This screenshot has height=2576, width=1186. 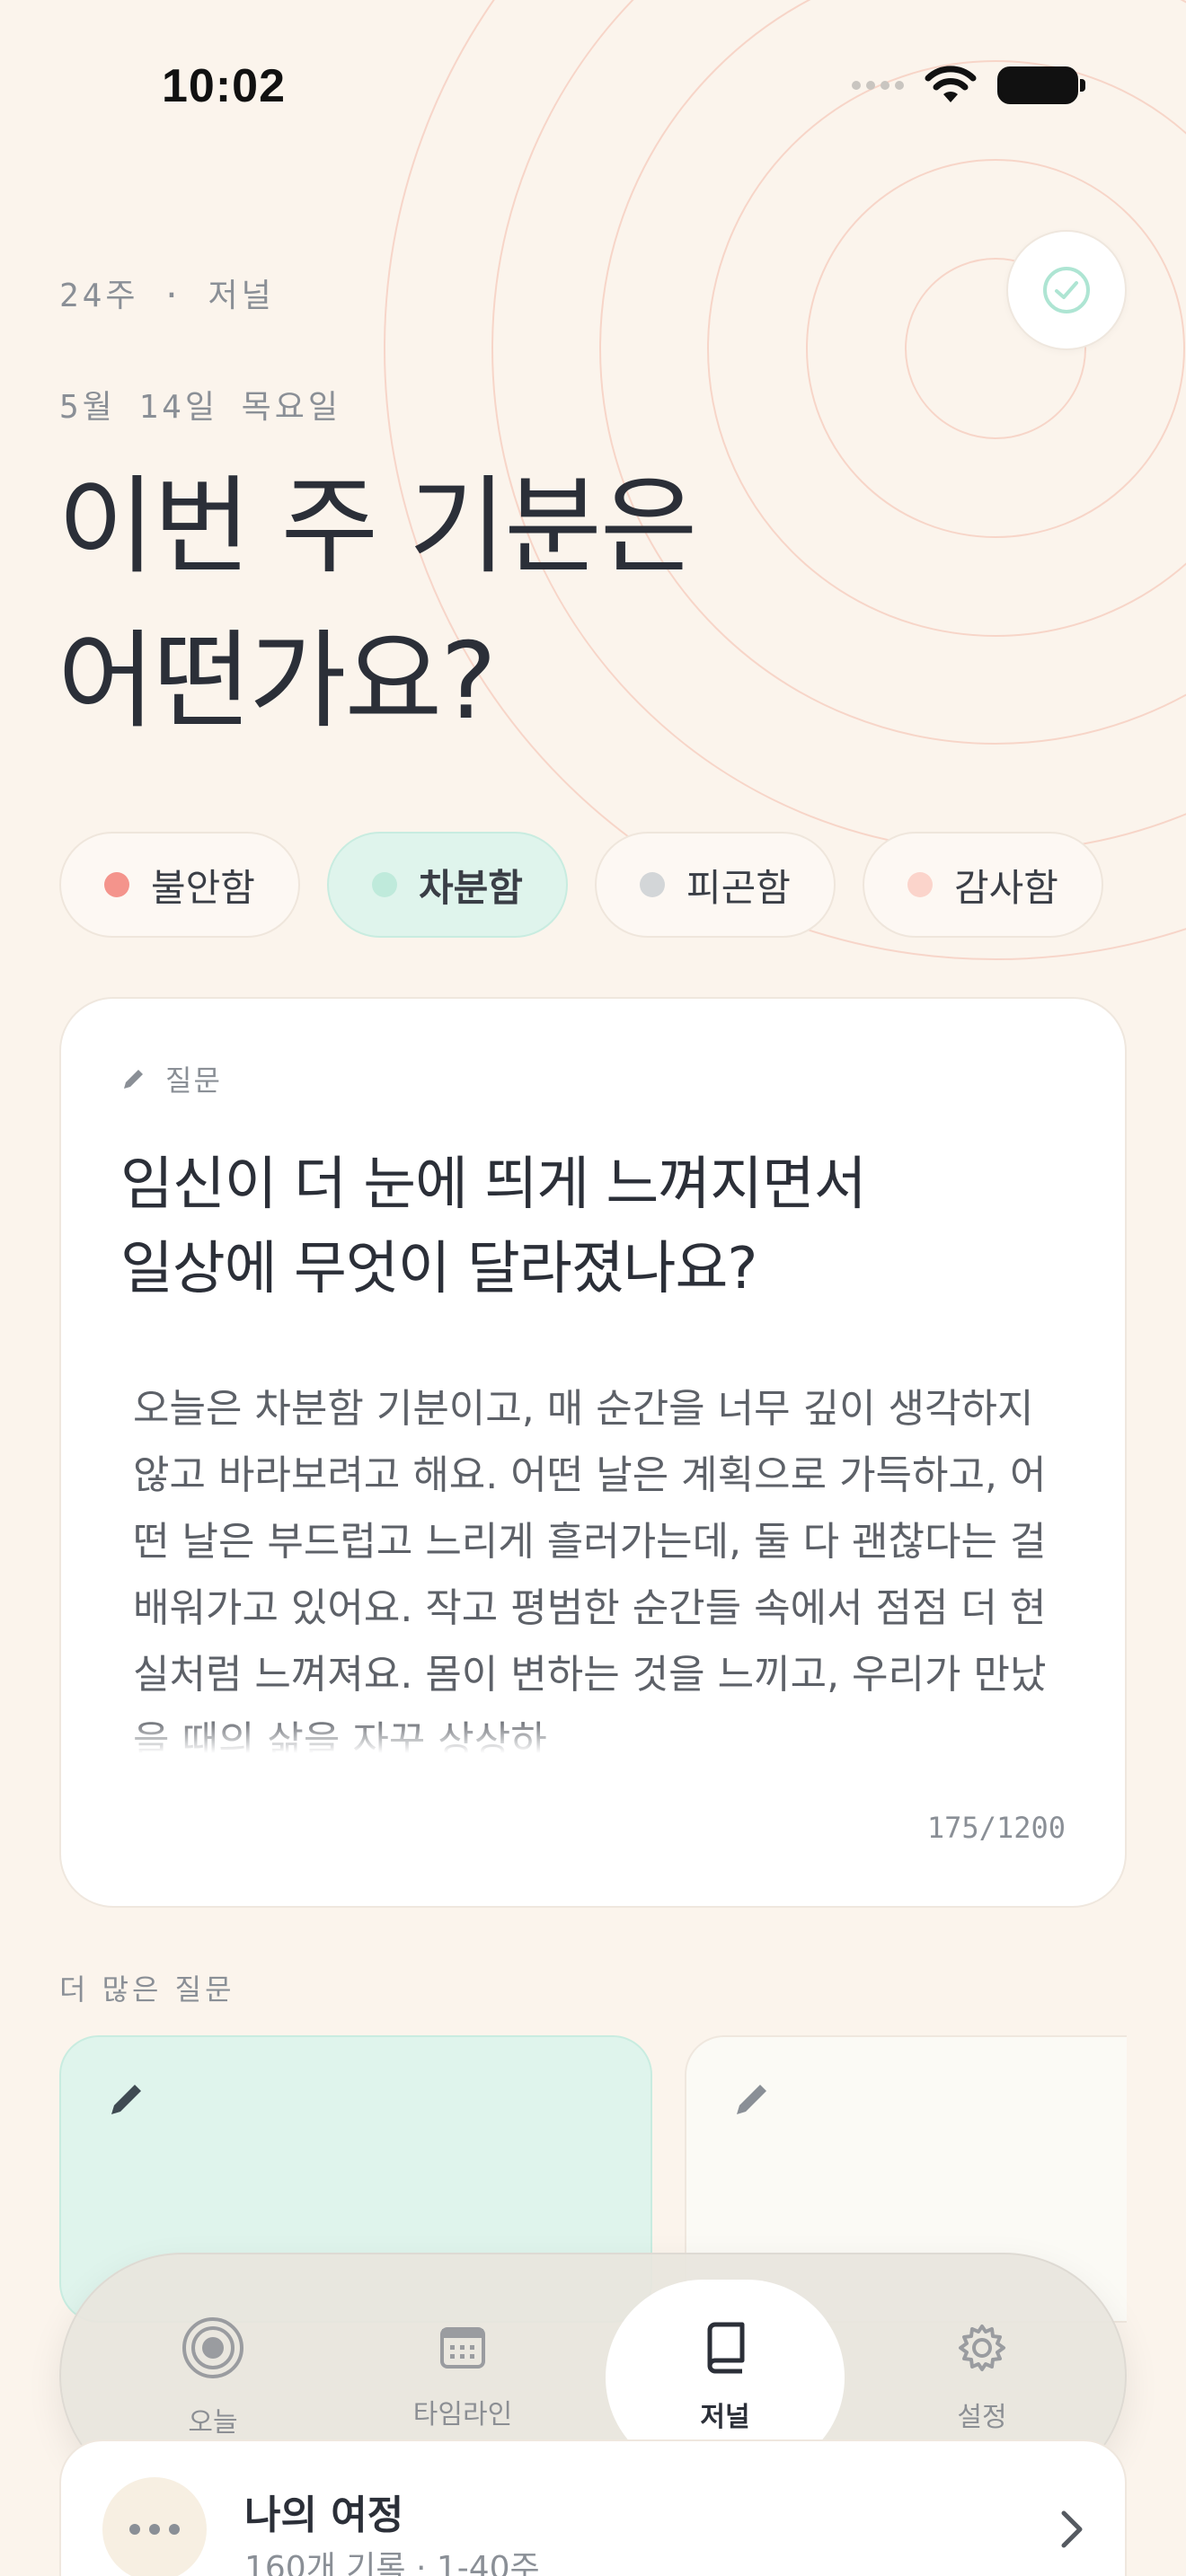 I want to click on mood-chip-calm: 차분함, so click(x=447, y=885).